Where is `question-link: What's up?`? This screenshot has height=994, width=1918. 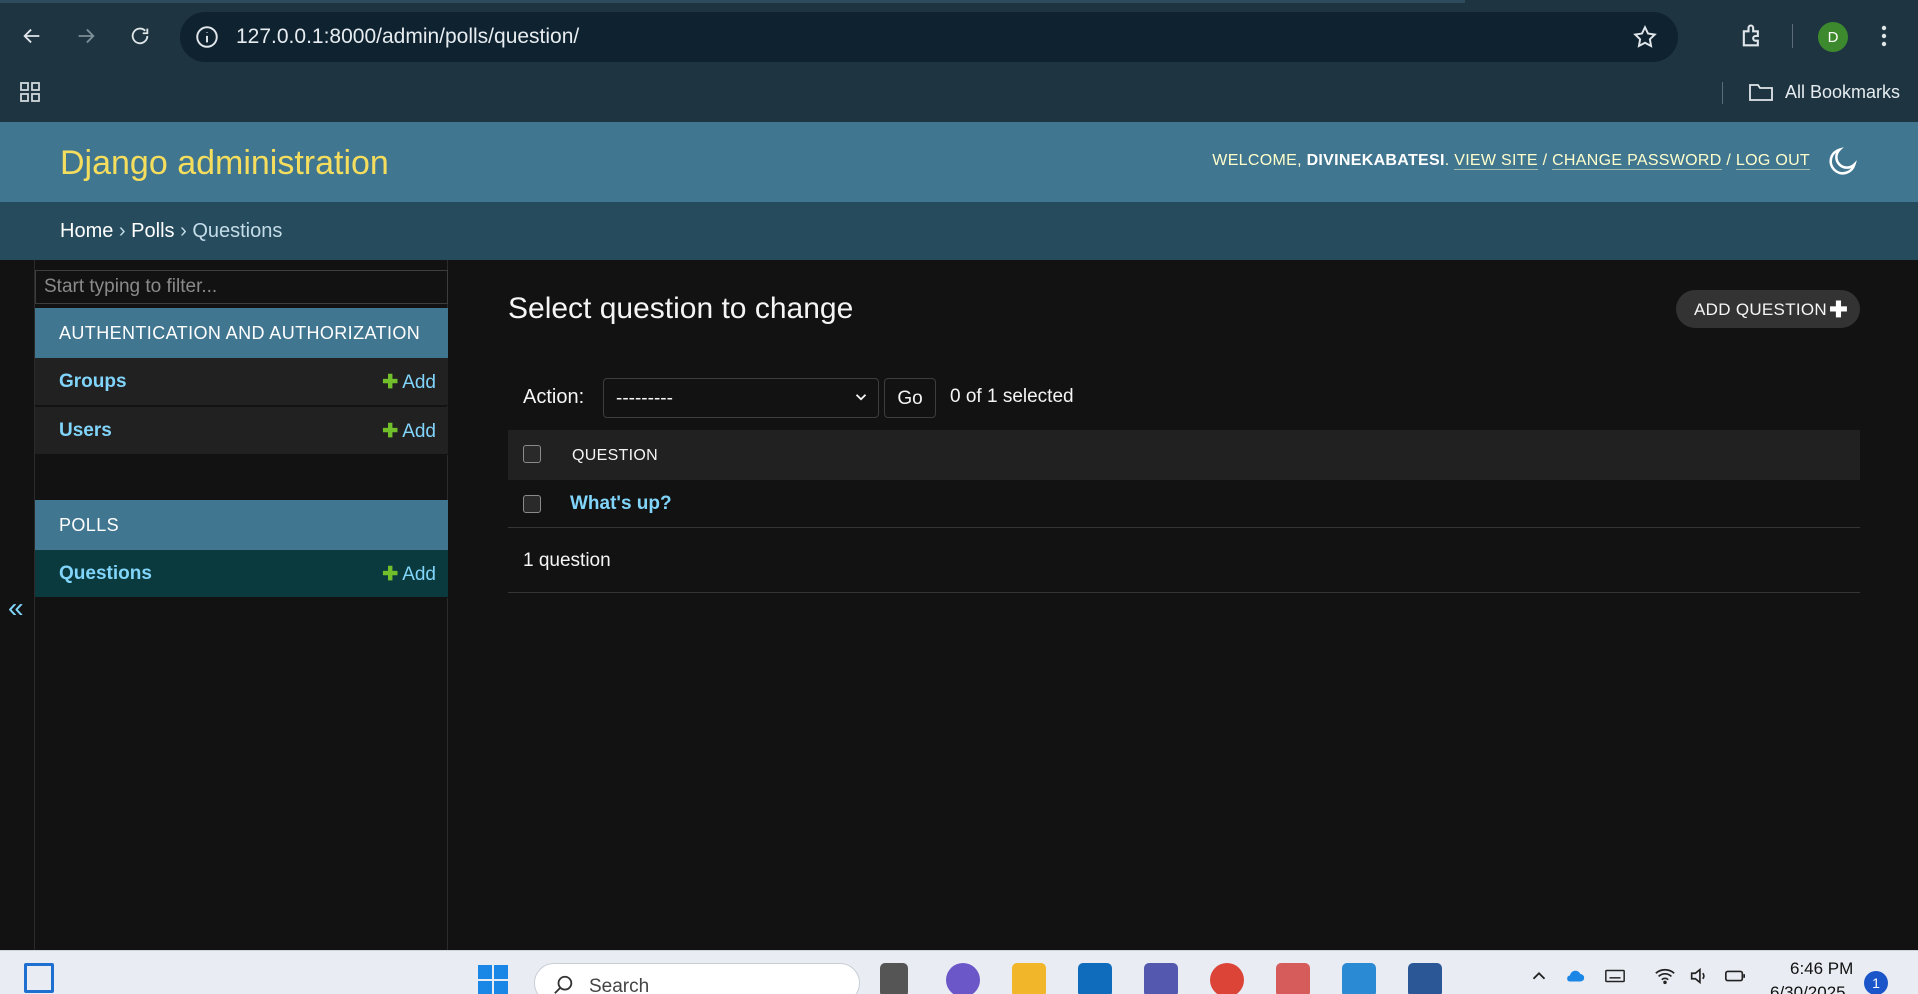
question-link: What's up? is located at coordinates (621, 504).